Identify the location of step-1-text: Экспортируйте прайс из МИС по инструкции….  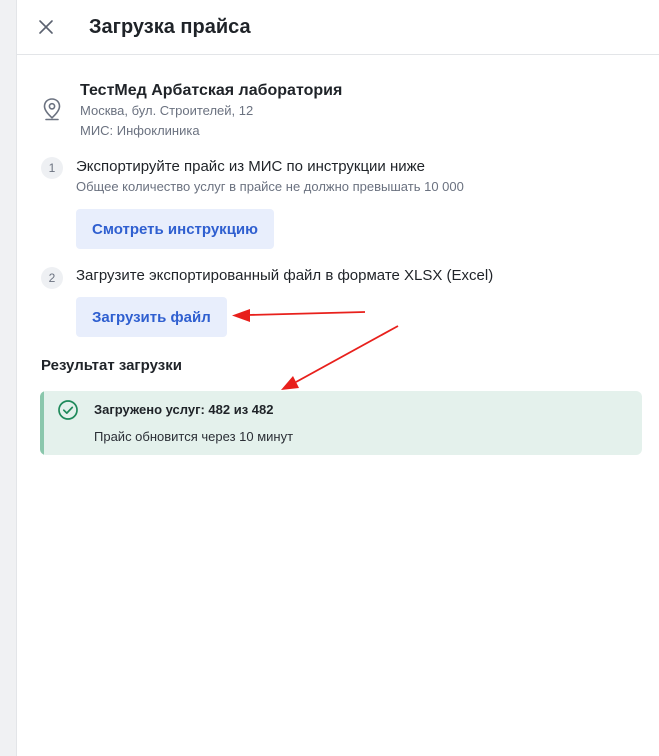
(251, 166).